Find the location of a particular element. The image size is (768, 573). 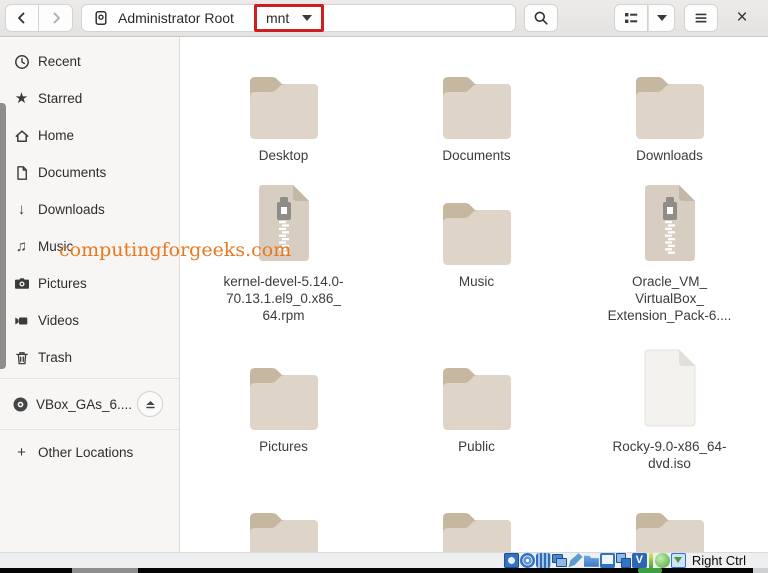

mouse-integration-icon is located at coordinates (662, 560).